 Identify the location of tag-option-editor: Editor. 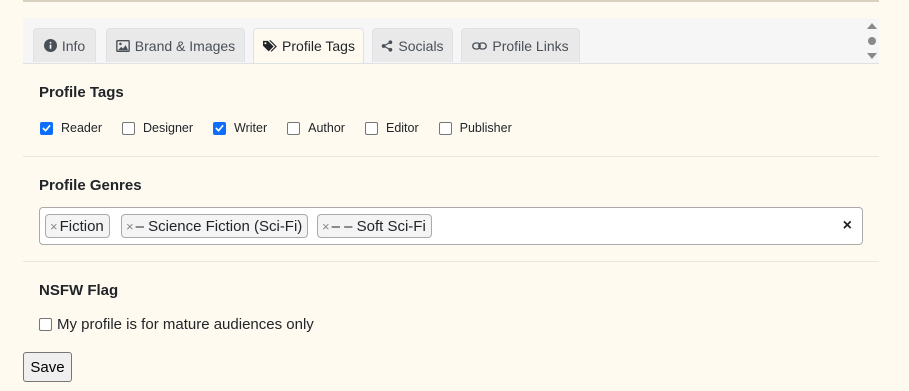
(401, 128).